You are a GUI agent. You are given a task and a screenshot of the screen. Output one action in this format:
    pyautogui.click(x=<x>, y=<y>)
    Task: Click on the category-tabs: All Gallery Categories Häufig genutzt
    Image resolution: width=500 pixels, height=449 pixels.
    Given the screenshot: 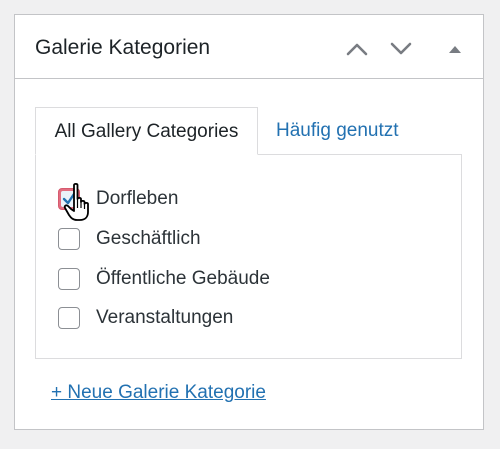 What is the action you would take?
    pyautogui.click(x=250, y=131)
    